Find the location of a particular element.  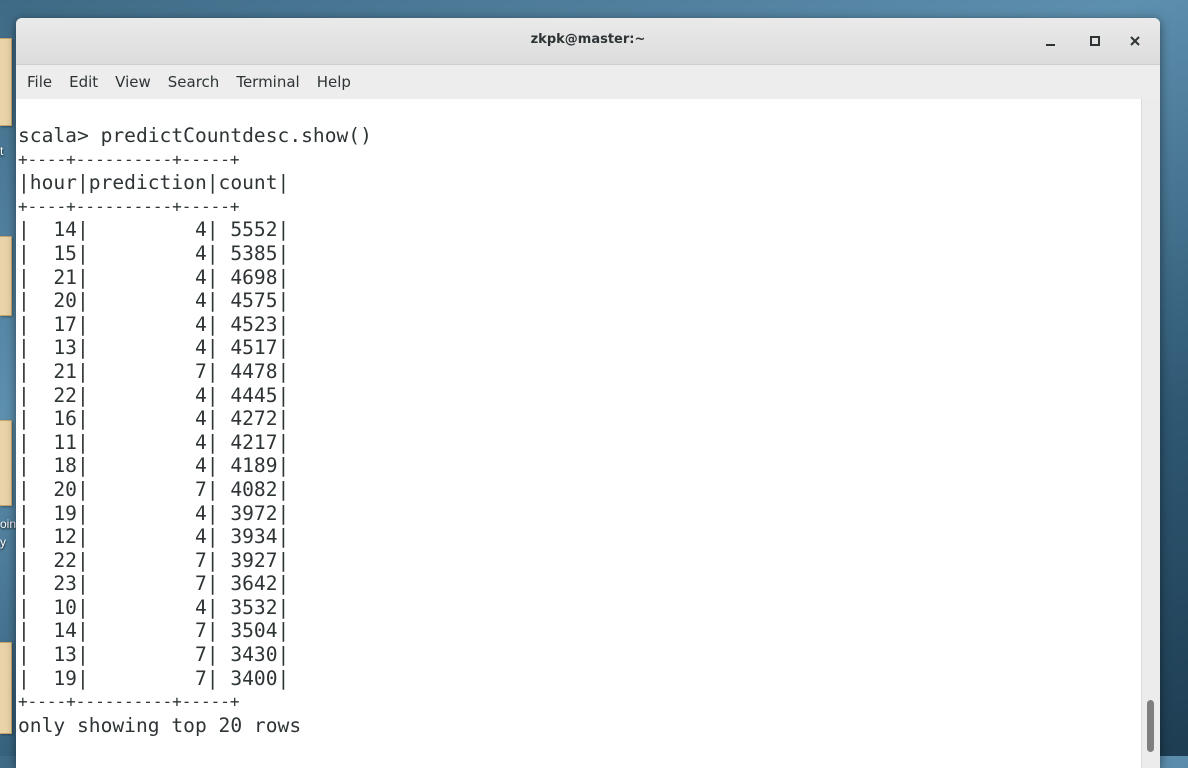

terminal-line-header: |hour|prediction|count| is located at coordinates (154, 183).